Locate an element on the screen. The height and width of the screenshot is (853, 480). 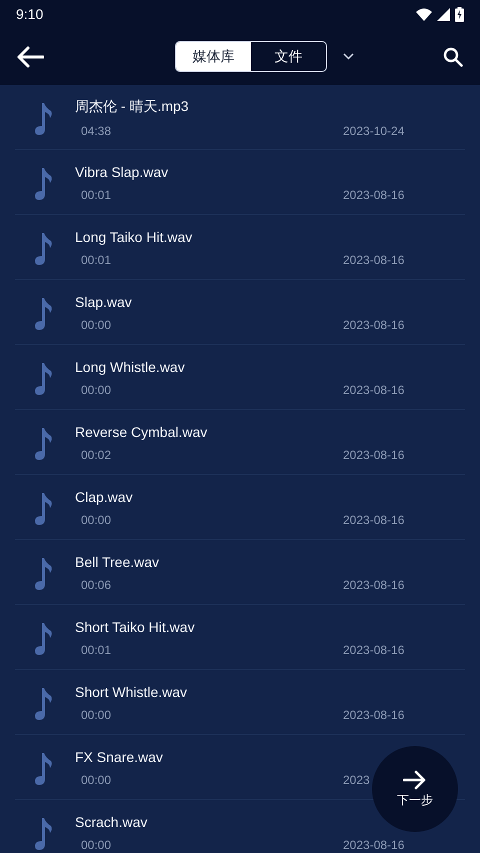
wifi-icon is located at coordinates (424, 14).